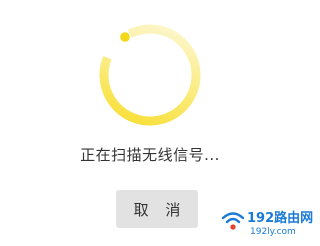 The image size is (320, 246). Describe the element at coordinates (233, 221) in the screenshot. I see `wifi-icon` at that location.